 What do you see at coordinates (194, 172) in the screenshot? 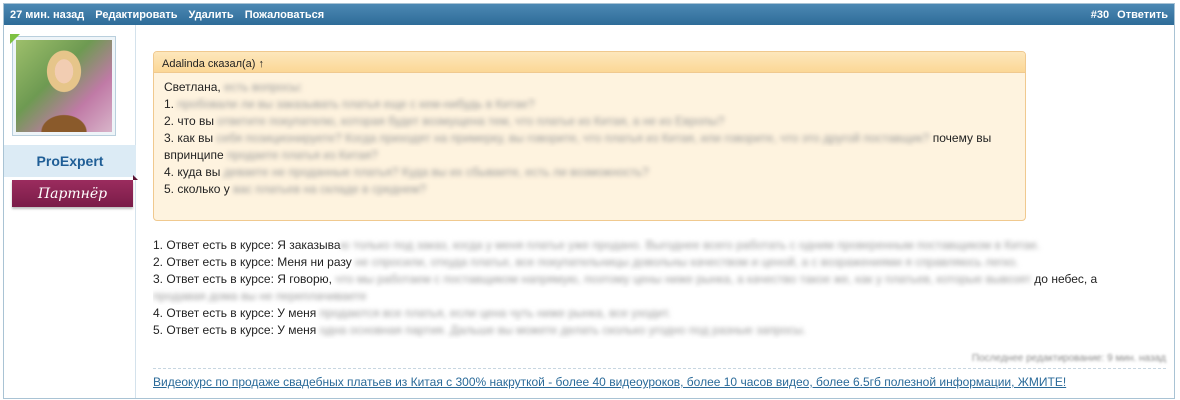
I see `line-visible-text: 4. куда вы` at bounding box center [194, 172].